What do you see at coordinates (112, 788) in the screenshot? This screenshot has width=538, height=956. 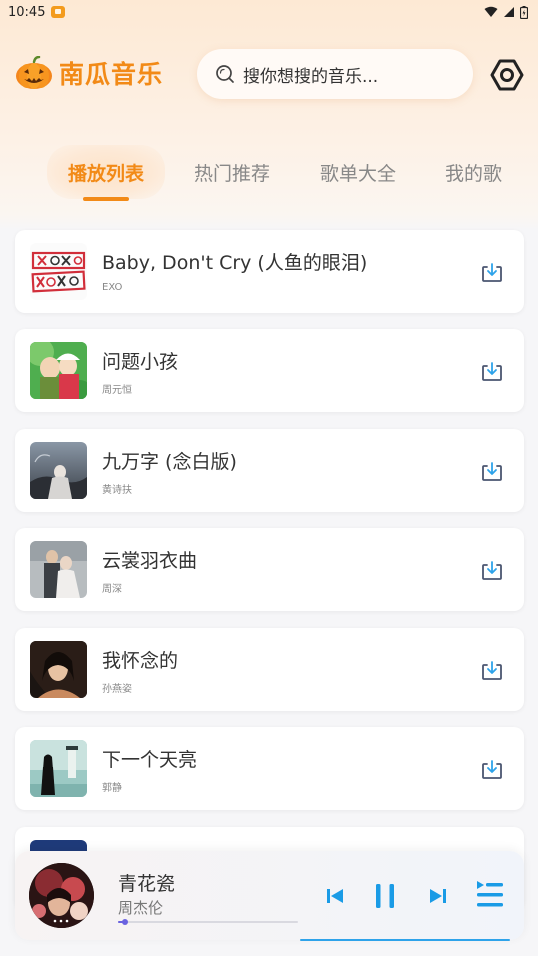 I see `song-artist: 郭静` at bounding box center [112, 788].